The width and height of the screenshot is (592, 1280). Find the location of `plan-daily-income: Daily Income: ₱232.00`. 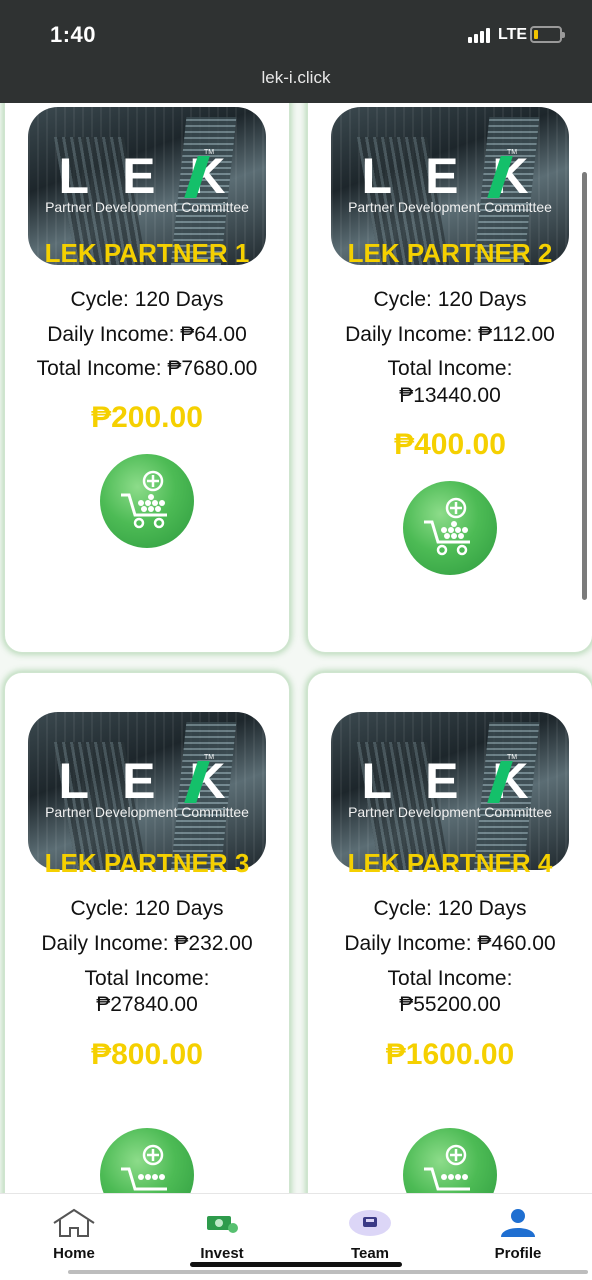

plan-daily-income: Daily Income: ₱232.00 is located at coordinates (147, 943).